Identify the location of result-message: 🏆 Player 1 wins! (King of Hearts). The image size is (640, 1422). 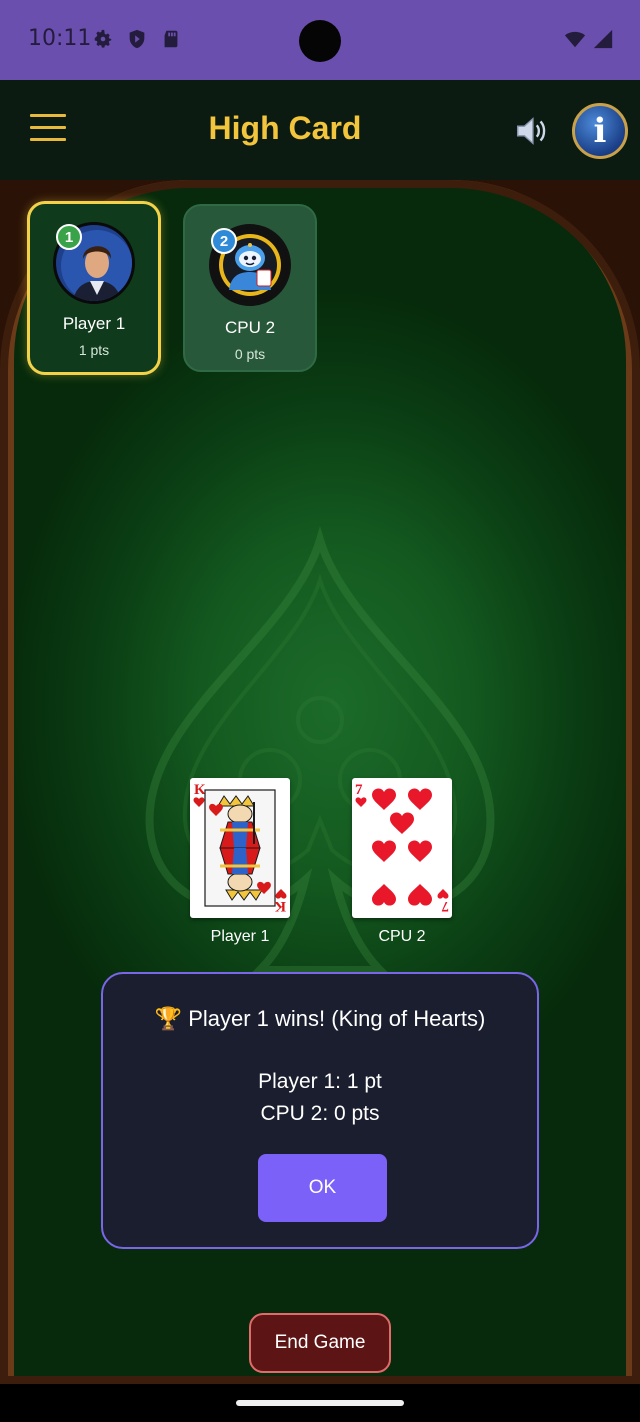
(320, 1019).